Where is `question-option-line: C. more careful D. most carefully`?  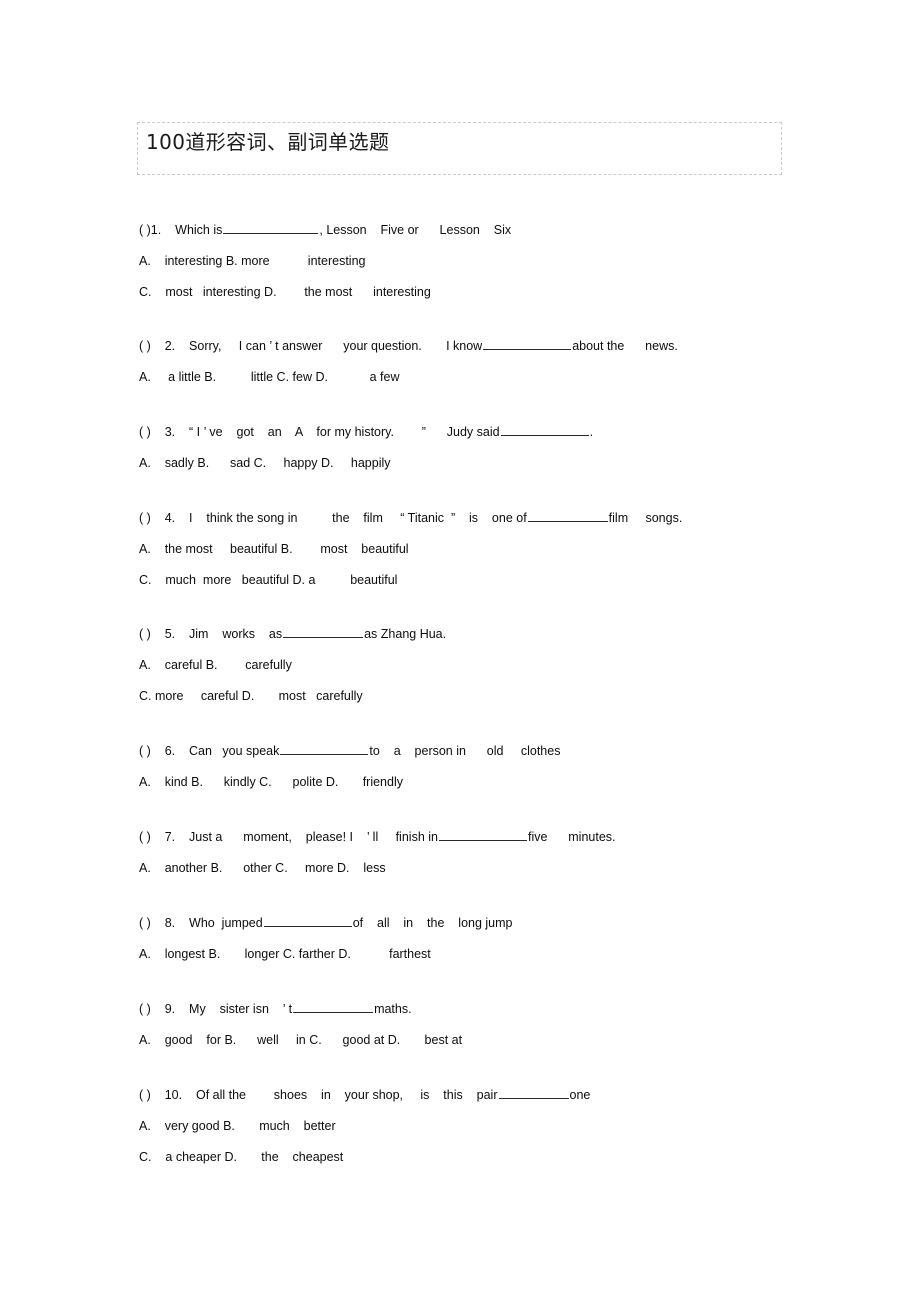
question-option-line: C. more careful D. most carefully is located at coordinates (251, 696).